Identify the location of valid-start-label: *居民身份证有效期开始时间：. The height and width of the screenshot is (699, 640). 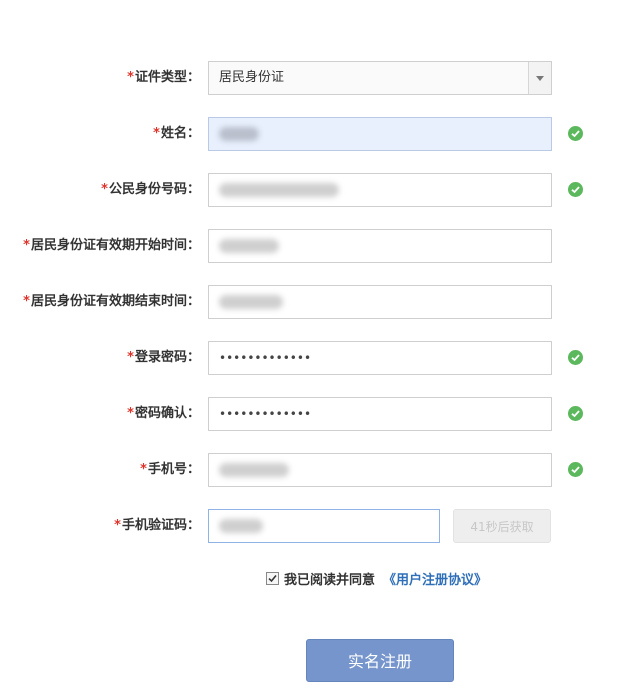
(111, 245).